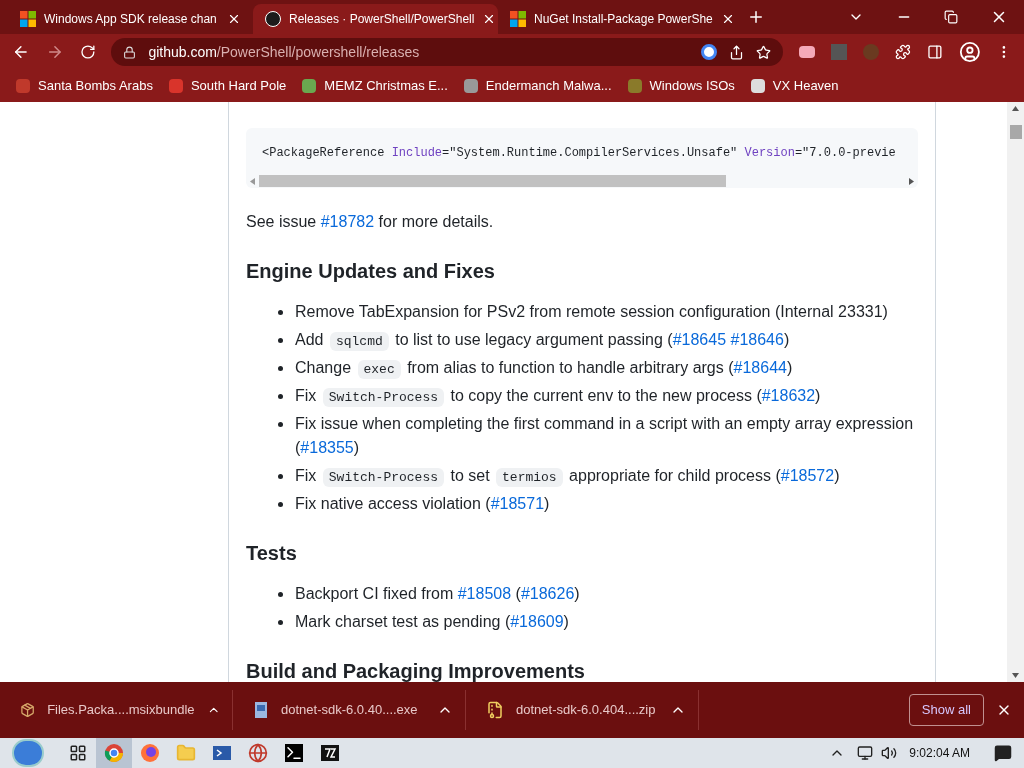 The image size is (1024, 768). What do you see at coordinates (547, 593) in the screenshot?
I see `issue-link: #18626` at bounding box center [547, 593].